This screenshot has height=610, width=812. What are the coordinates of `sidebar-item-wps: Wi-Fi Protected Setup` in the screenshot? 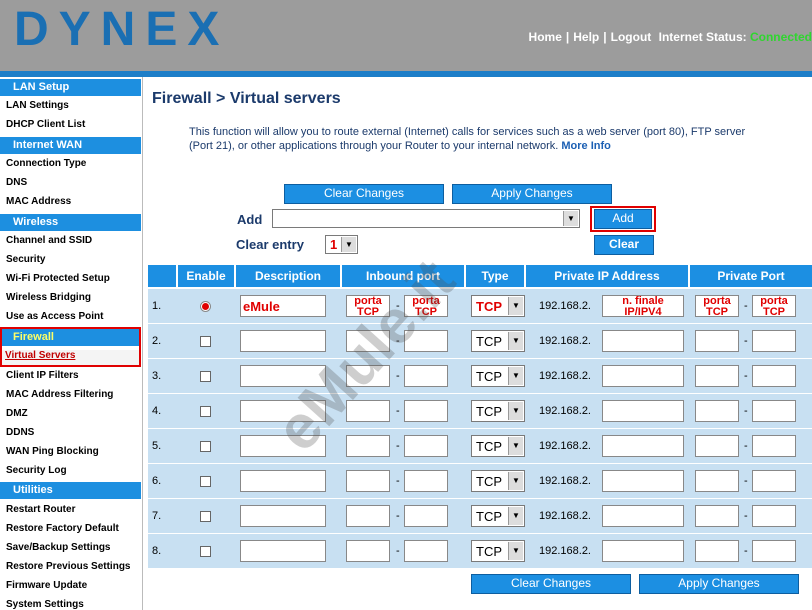 It's located at (70, 278).